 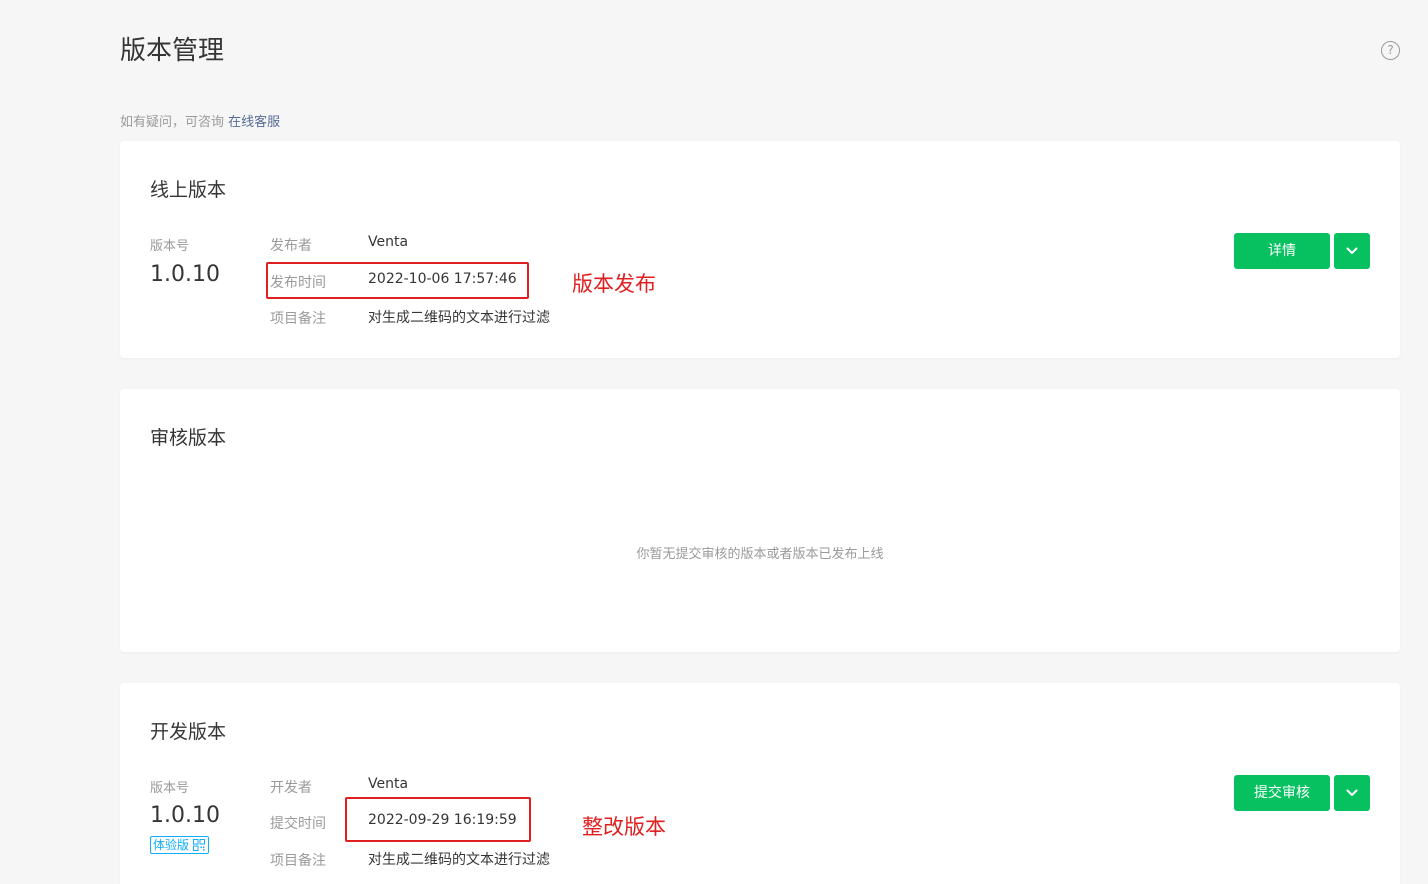 I want to click on online-version-title: 线上版本, so click(x=188, y=190).